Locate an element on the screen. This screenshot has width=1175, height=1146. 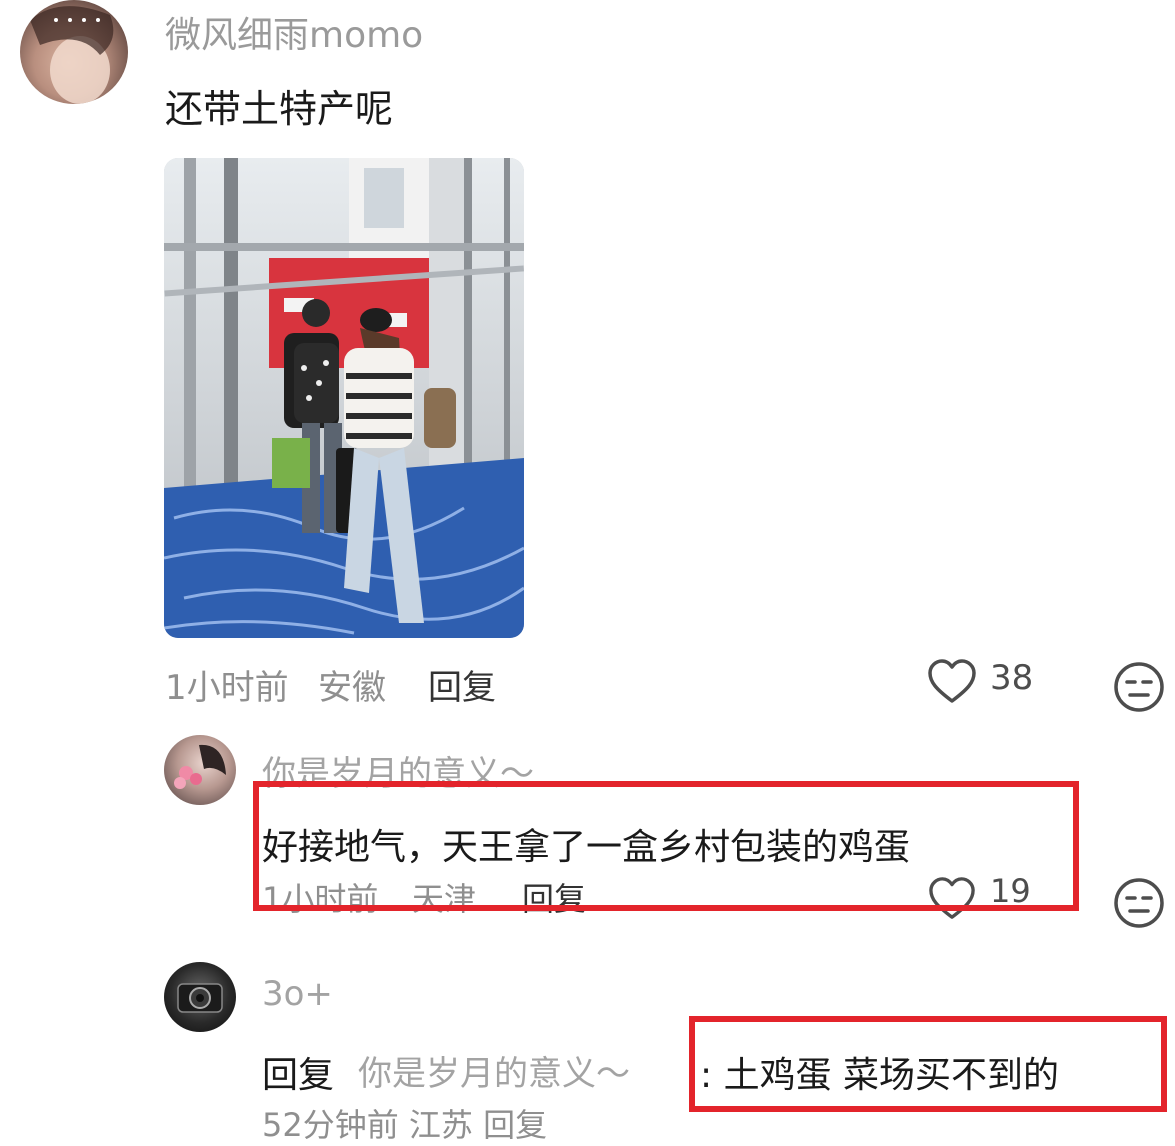
main-comment-emoji-button is located at coordinates (1139, 687).